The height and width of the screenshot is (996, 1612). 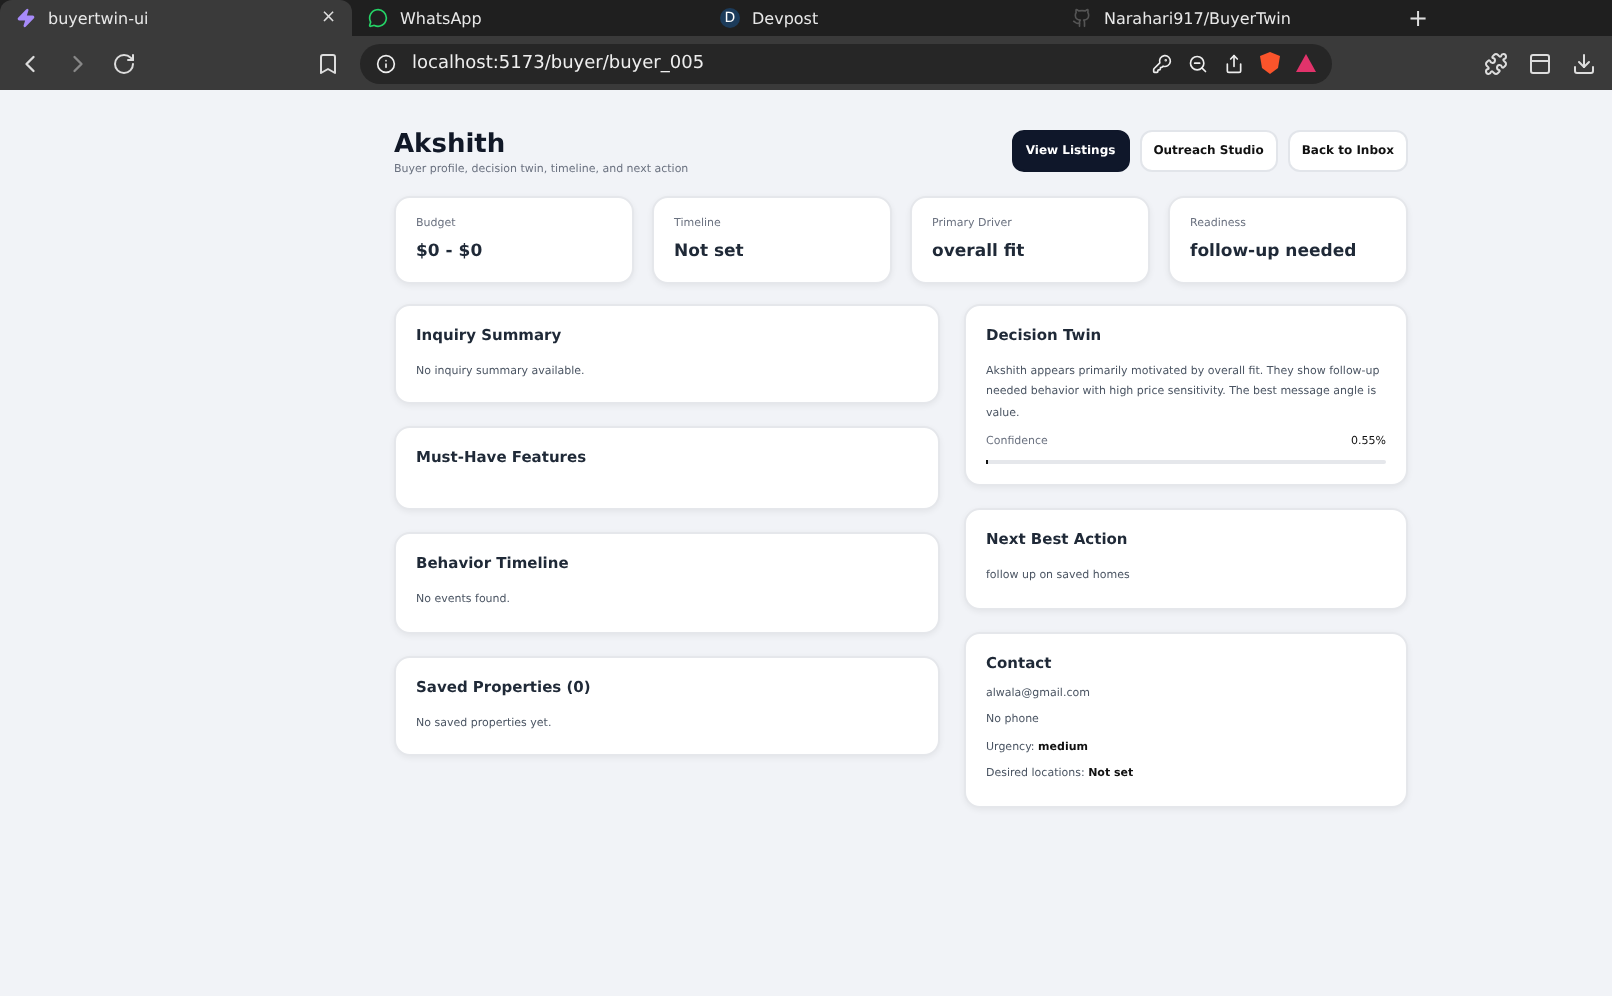 I want to click on bookmark-icon, so click(x=328, y=63).